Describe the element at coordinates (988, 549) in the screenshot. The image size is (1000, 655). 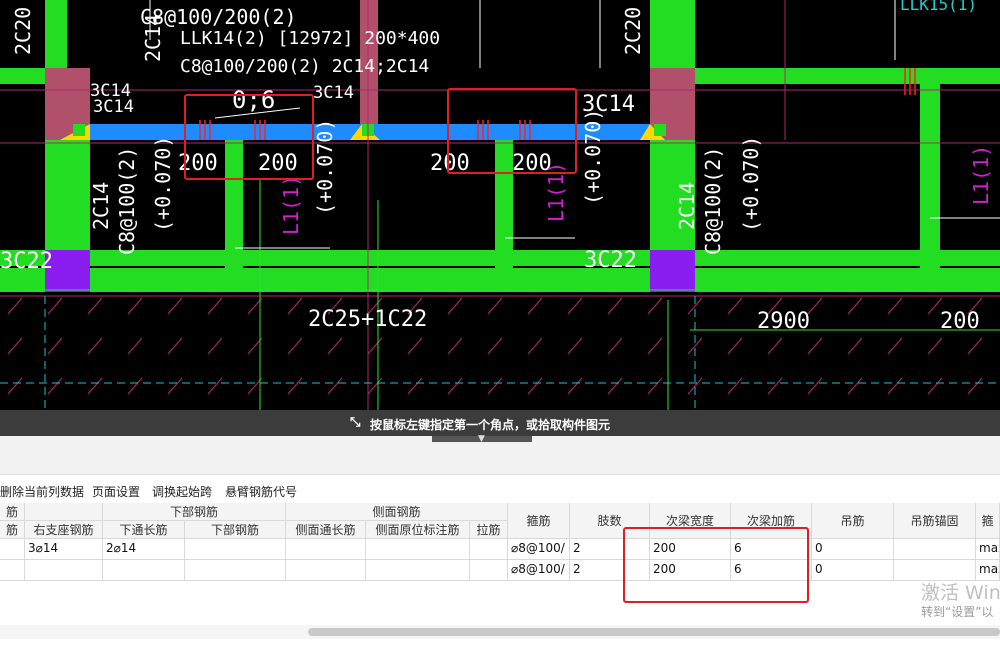
I see `table-cell: max` at that location.